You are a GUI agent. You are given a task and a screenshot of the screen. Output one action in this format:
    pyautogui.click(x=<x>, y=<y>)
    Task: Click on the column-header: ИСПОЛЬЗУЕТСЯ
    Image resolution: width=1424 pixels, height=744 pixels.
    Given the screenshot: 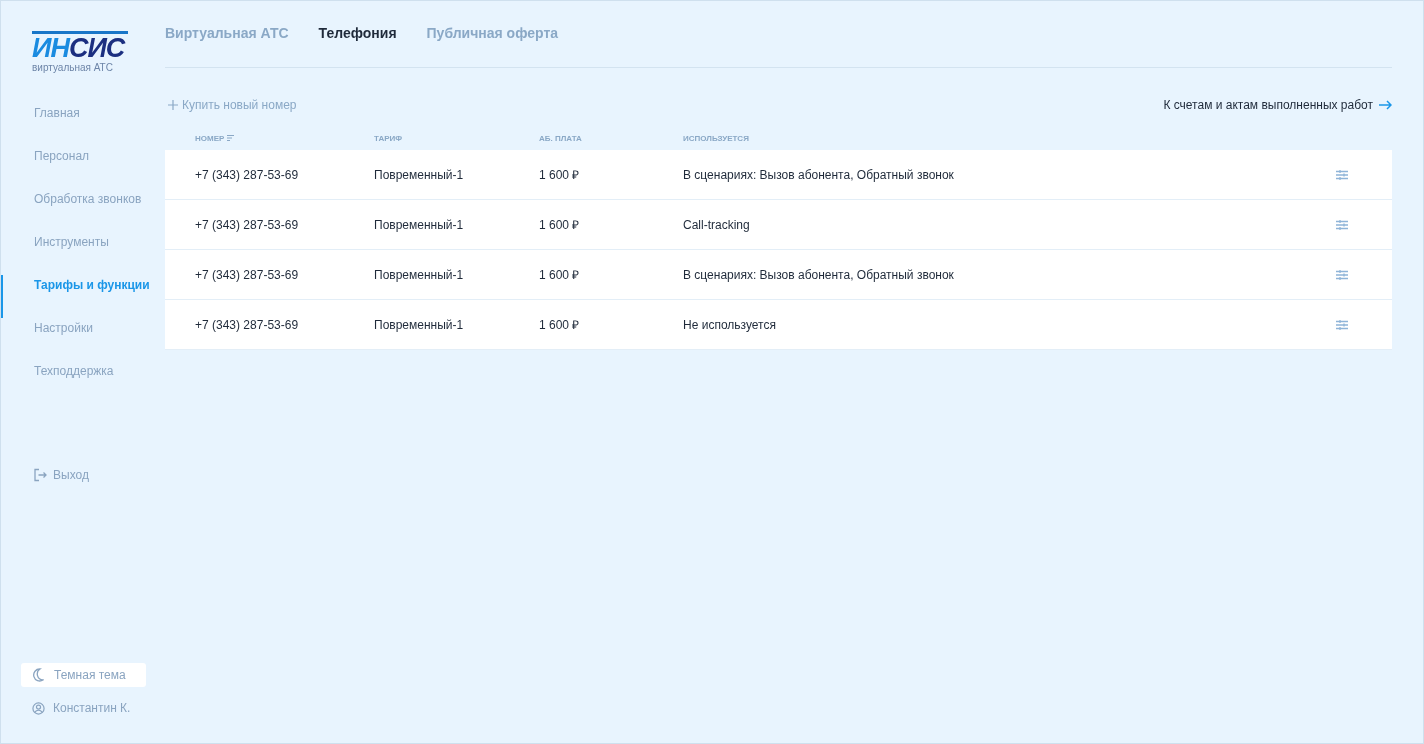 What is the action you would take?
    pyautogui.click(x=716, y=138)
    